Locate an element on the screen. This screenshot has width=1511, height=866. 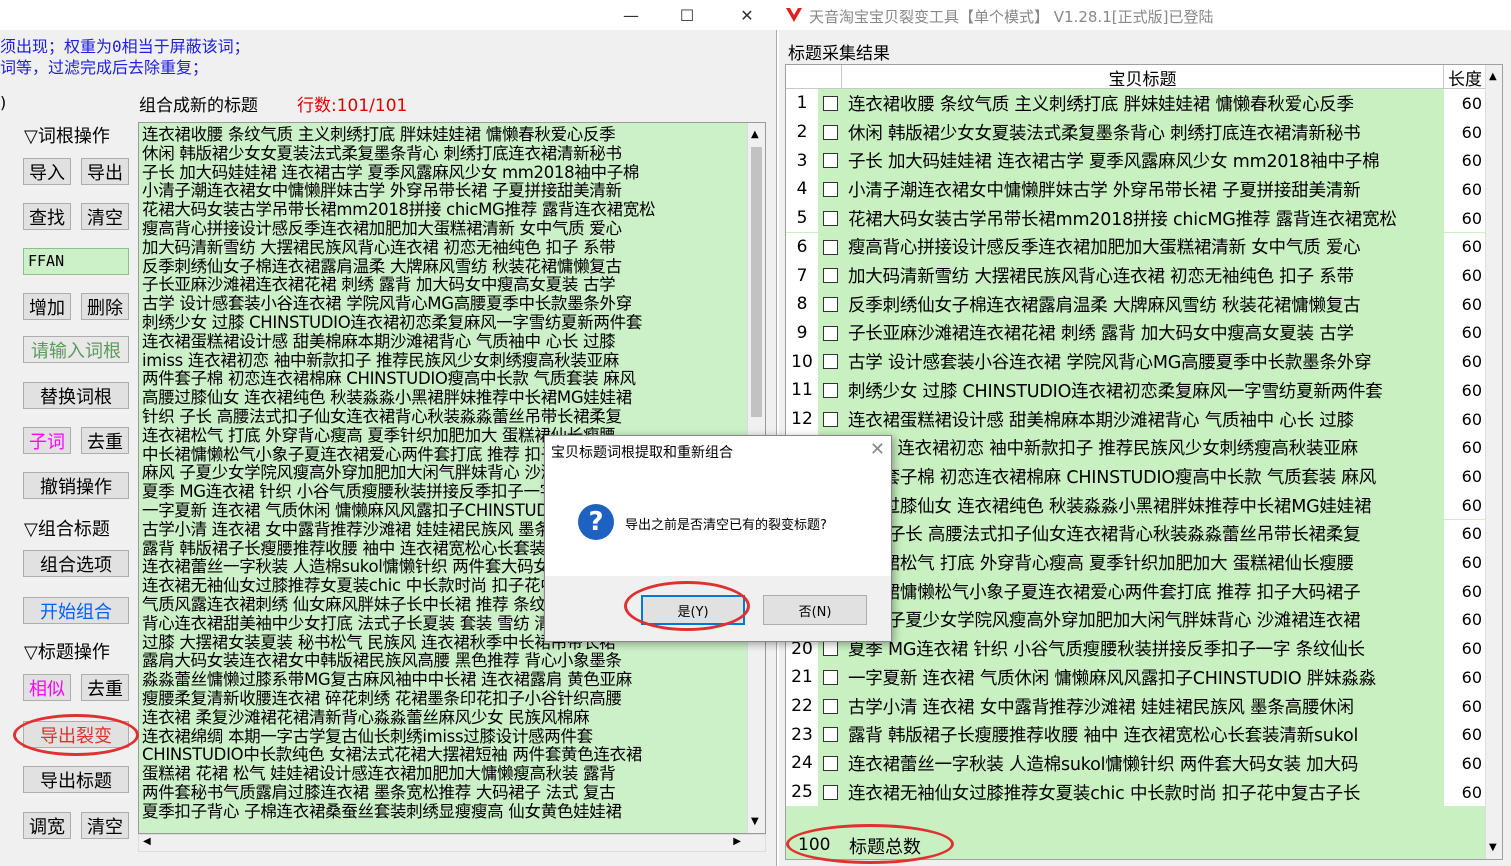
header-length: 长度 is located at coordinates (1465, 77).